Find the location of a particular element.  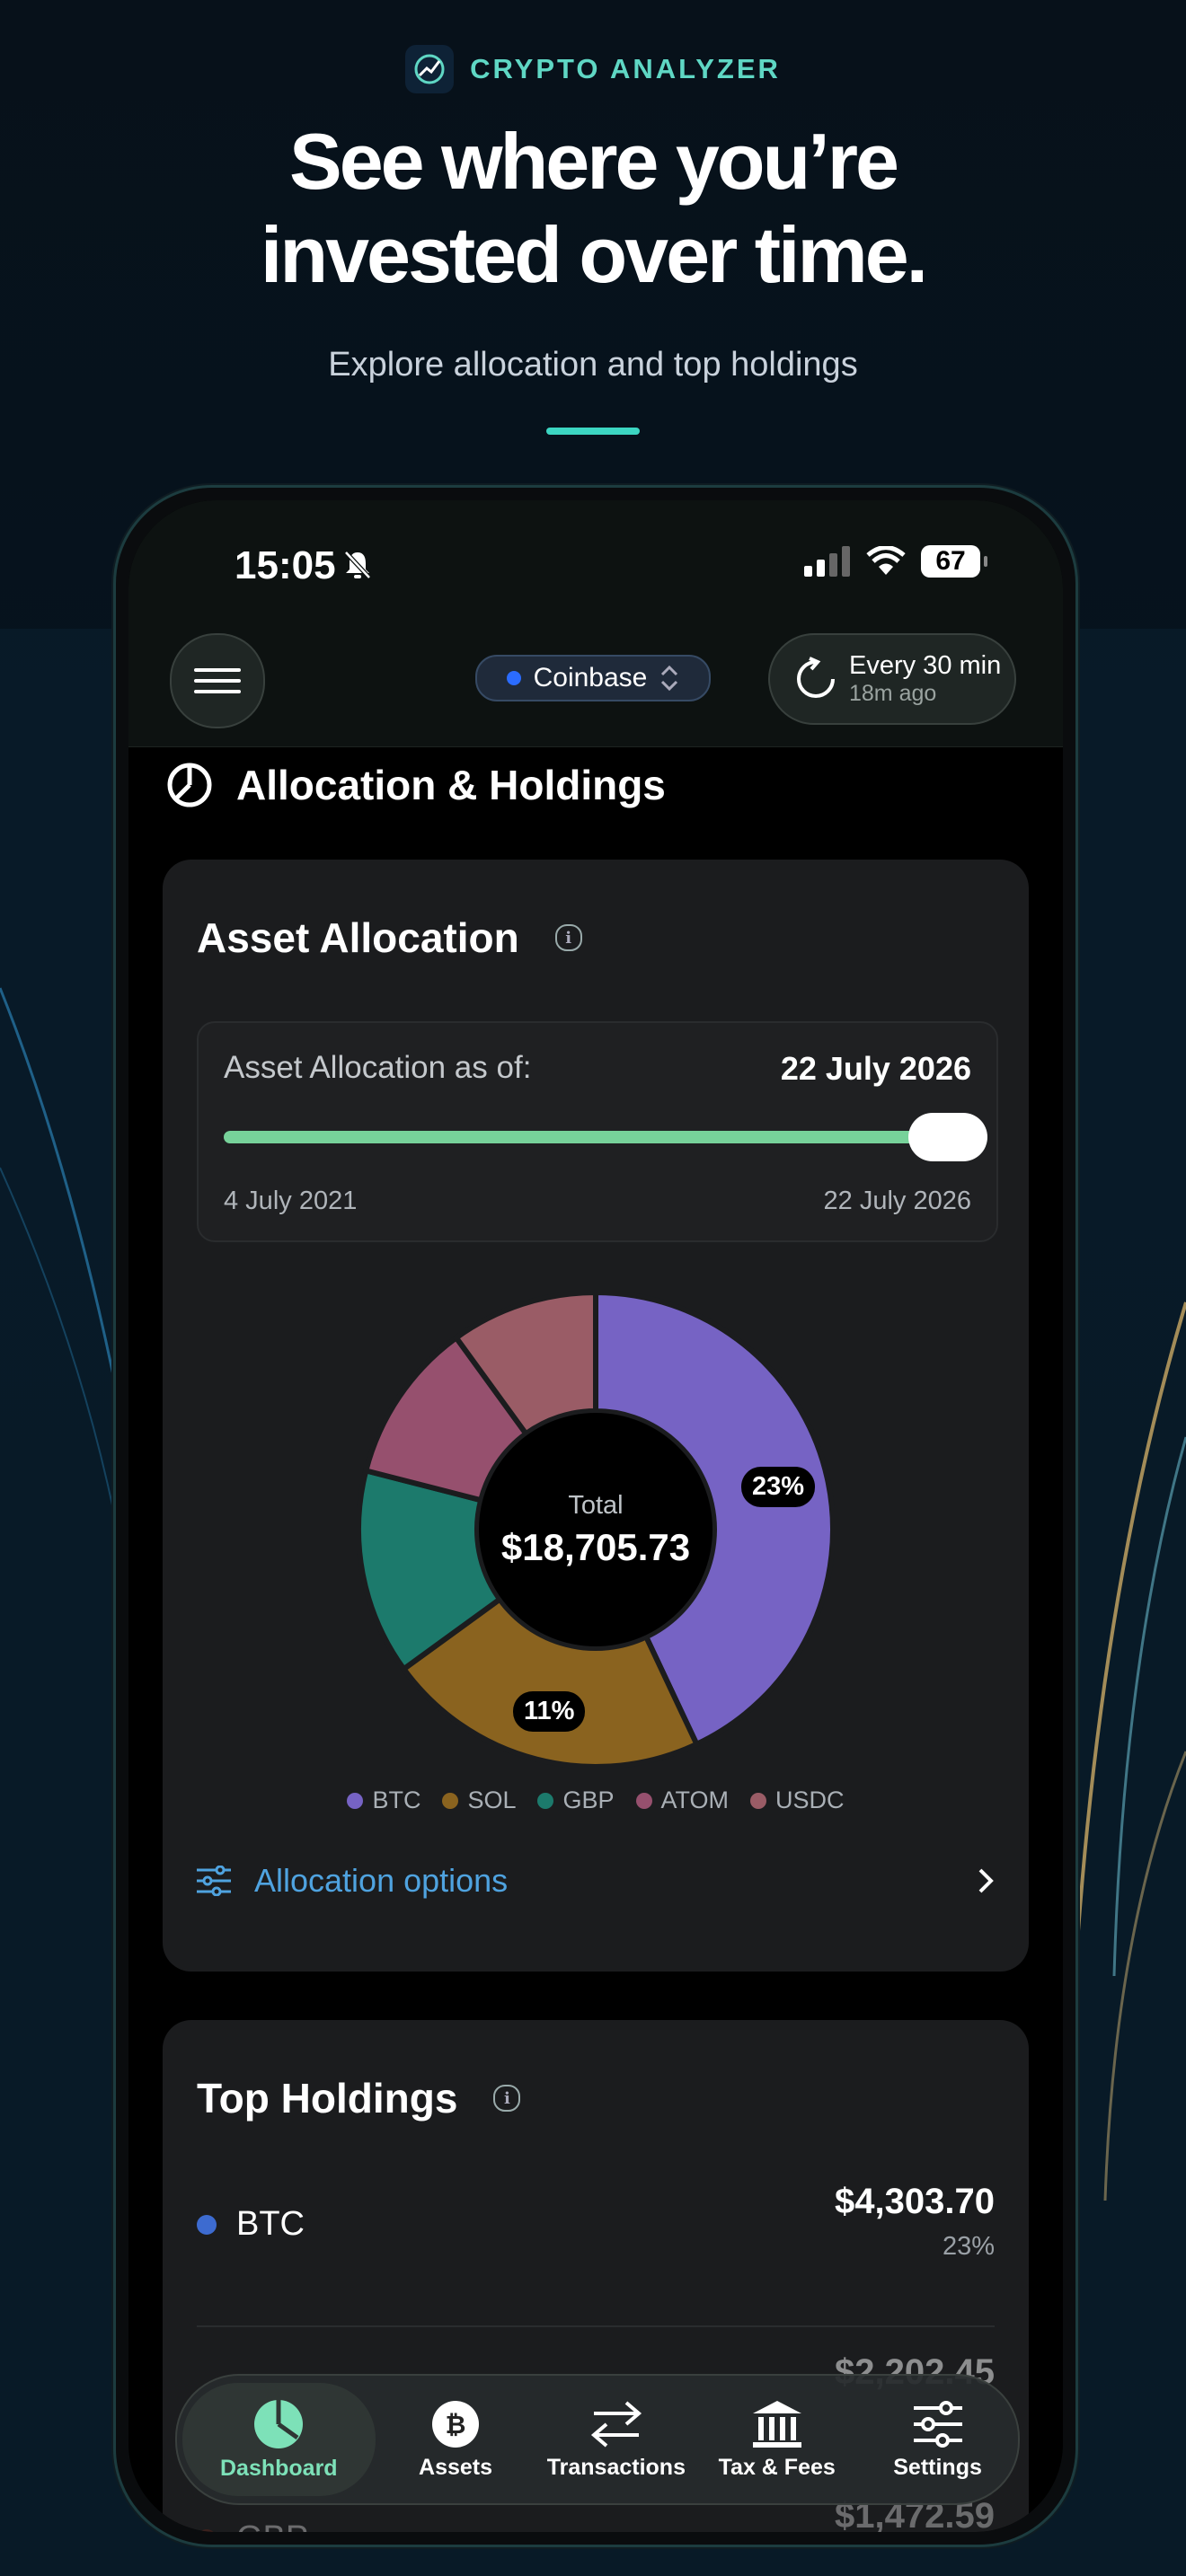

as-of-date: 22 July 2026 is located at coordinates (875, 1068).